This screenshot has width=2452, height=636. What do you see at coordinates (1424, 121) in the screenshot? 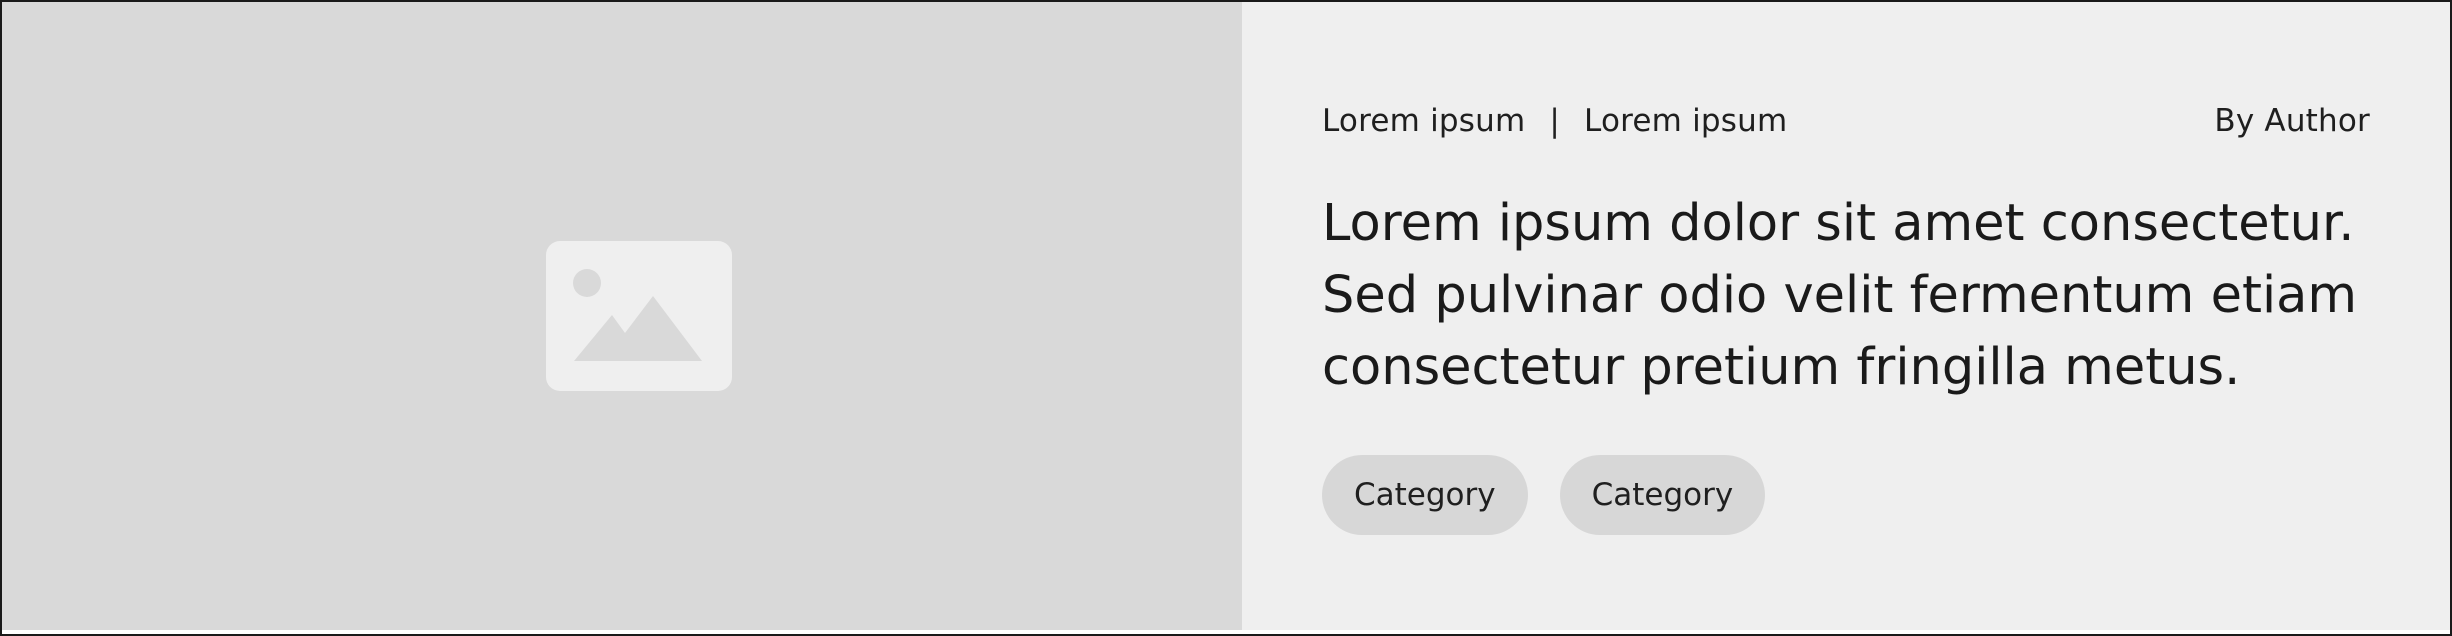
I see `meta-item-1: Lorem ipsum` at bounding box center [1424, 121].